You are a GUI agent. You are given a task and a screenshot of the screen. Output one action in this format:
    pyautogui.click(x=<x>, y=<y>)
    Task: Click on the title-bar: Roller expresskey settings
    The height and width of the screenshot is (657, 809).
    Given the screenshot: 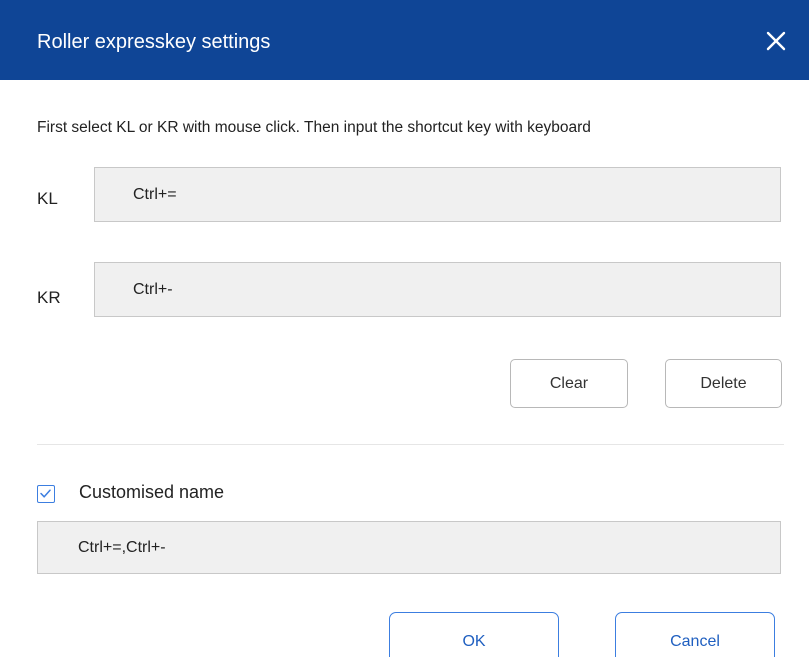 What is the action you would take?
    pyautogui.click(x=404, y=40)
    